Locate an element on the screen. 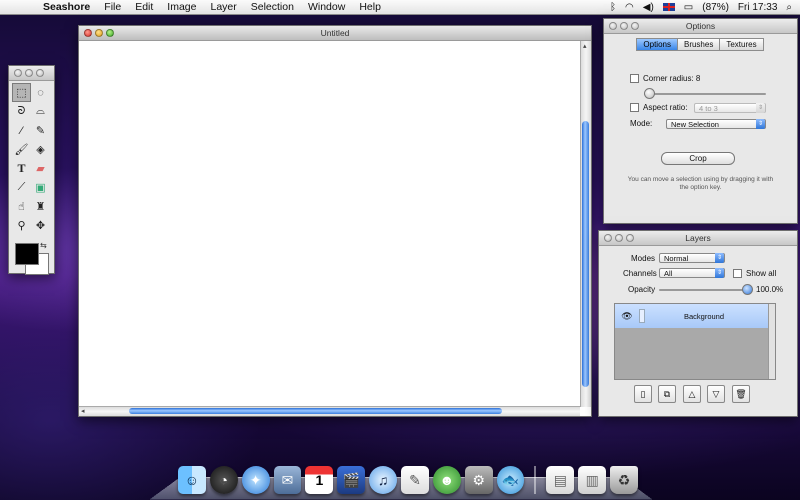 This screenshot has height=500, width=800. corner-radius-checkbox is located at coordinates (634, 78).